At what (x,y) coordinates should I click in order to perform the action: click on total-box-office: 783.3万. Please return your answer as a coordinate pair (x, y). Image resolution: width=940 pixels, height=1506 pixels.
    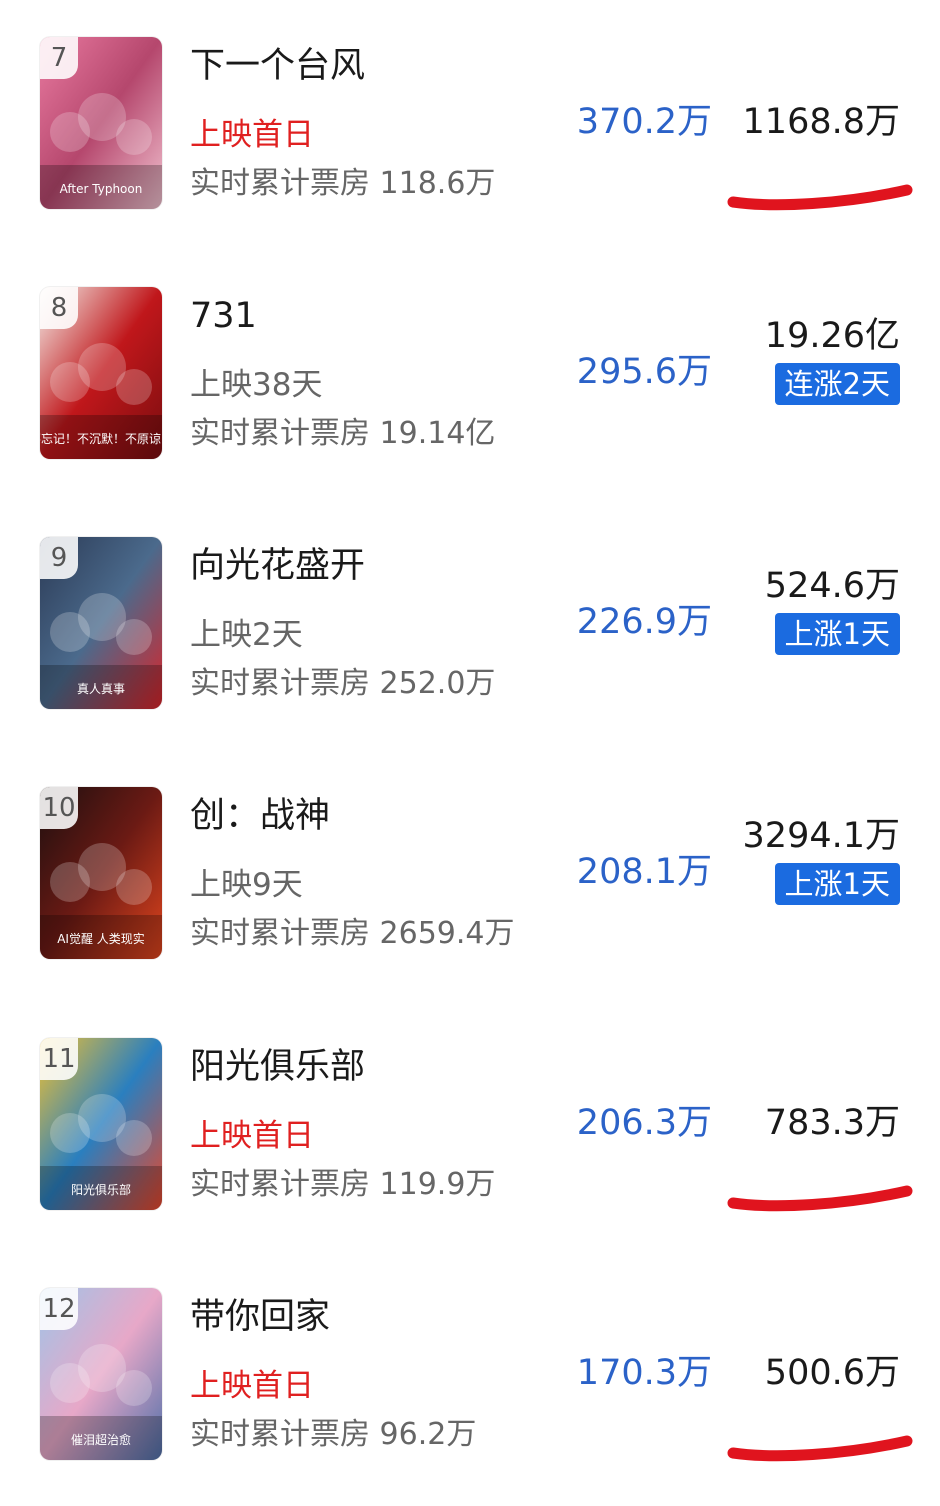
    Looking at the image, I should click on (832, 1123).